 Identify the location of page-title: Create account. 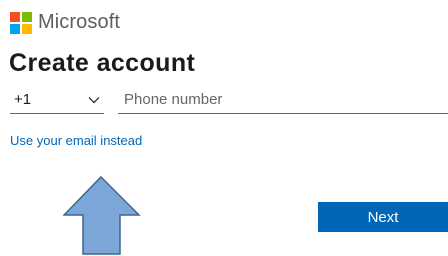
(102, 63).